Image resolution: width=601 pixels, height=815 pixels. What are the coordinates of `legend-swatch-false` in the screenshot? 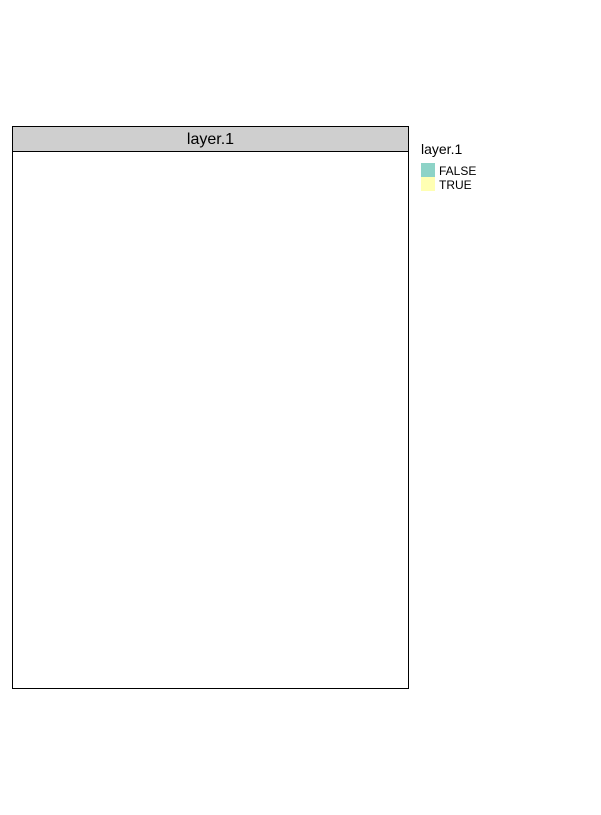 It's located at (428, 170).